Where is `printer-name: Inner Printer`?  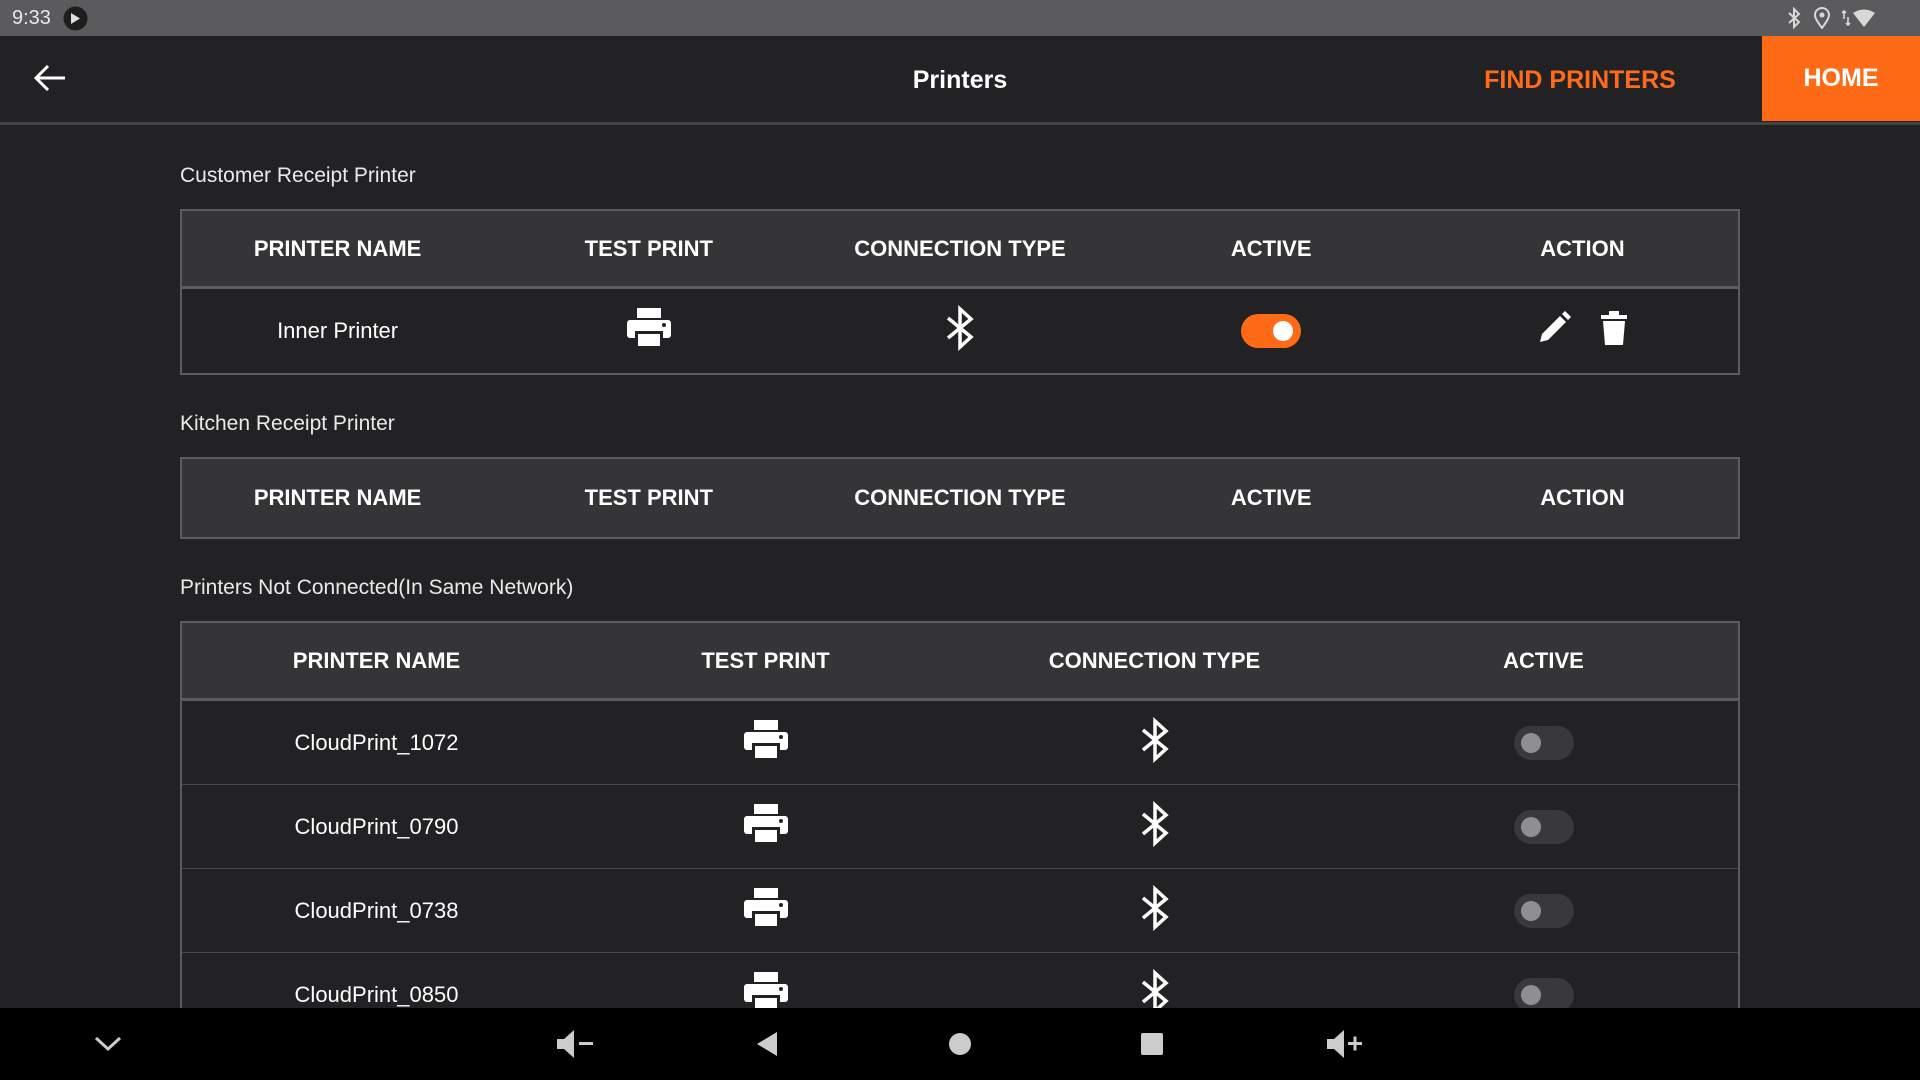
printer-name: Inner Printer is located at coordinates (338, 330).